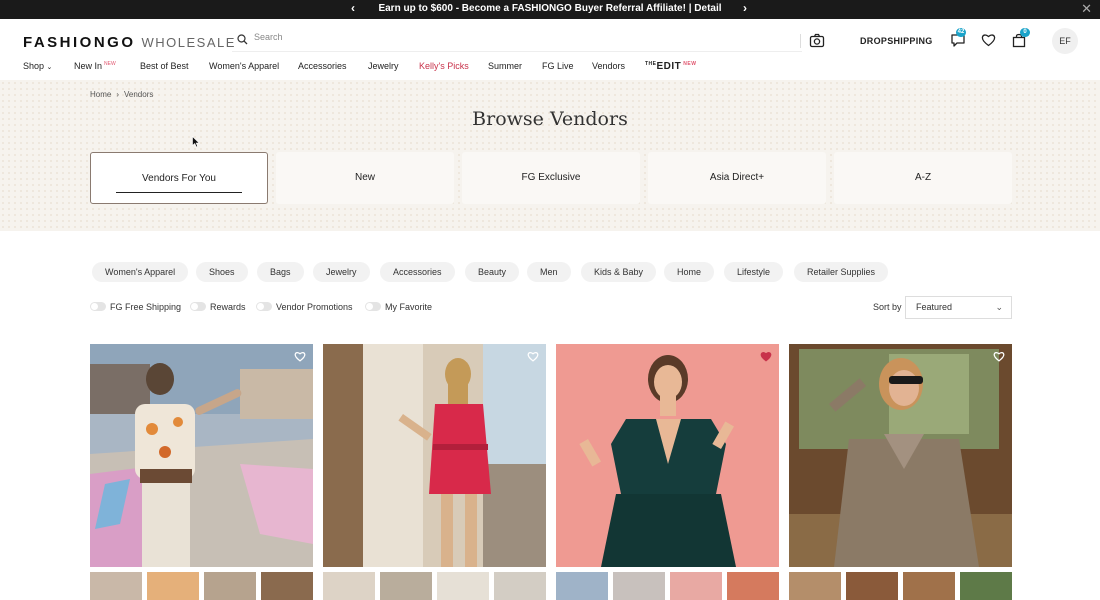  I want to click on tab-new: New, so click(365, 178).